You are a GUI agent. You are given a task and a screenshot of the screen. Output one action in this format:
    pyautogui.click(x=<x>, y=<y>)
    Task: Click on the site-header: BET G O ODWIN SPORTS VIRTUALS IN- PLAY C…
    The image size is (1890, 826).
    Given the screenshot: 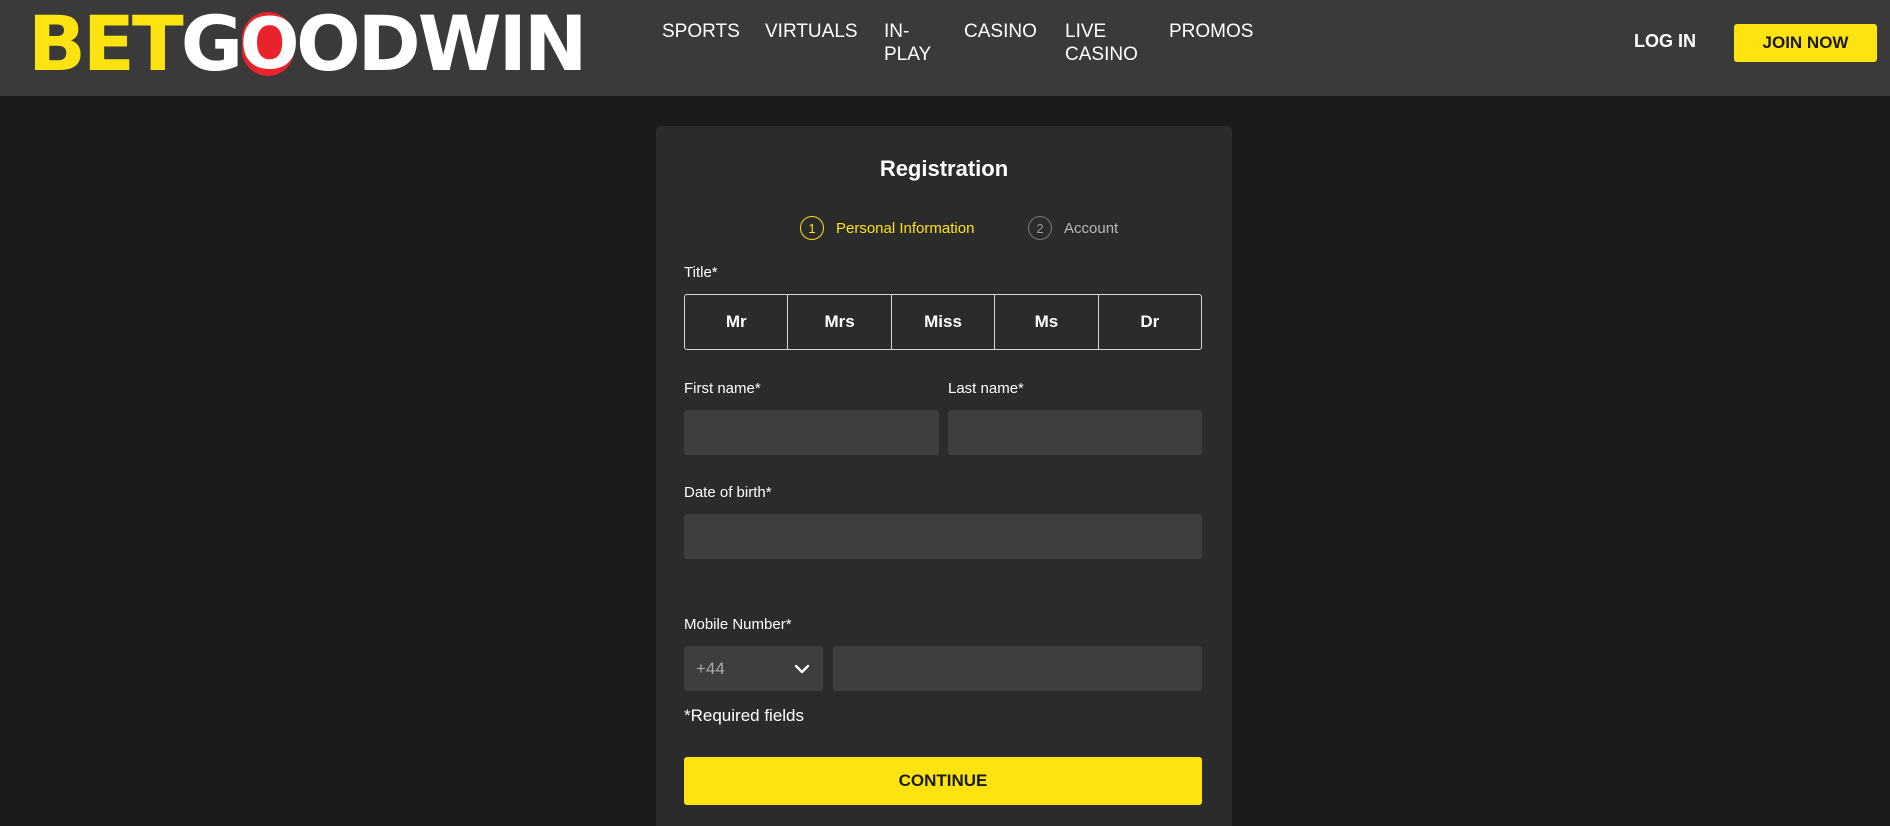 What is the action you would take?
    pyautogui.click(x=945, y=48)
    